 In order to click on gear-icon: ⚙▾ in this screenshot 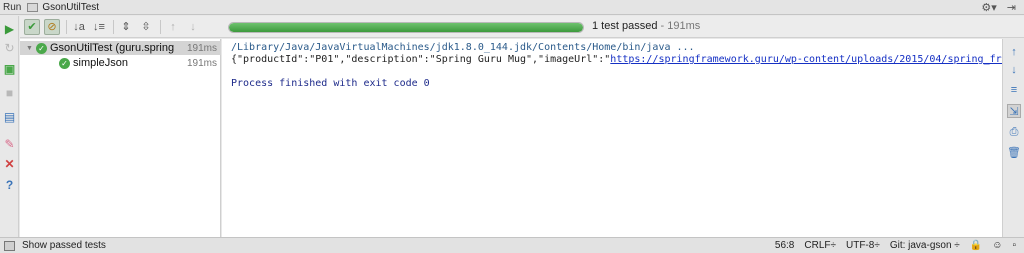, I will do `click(988, 7)`.